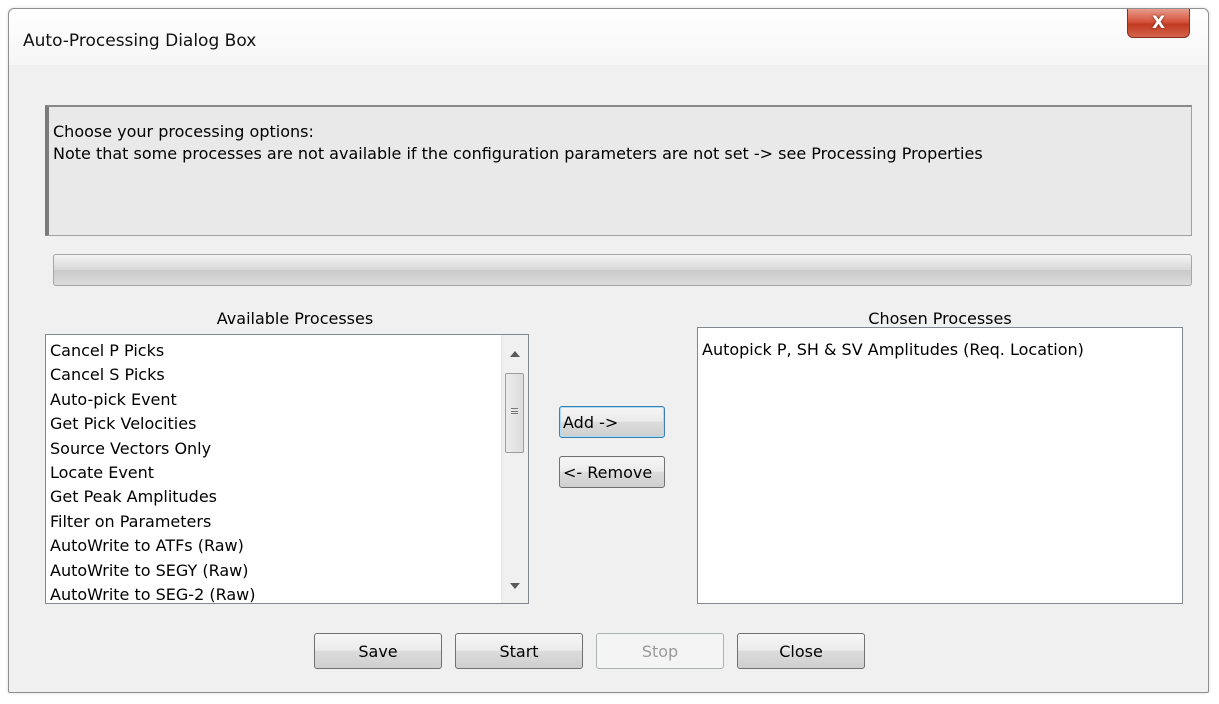 The height and width of the screenshot is (704, 1219). What do you see at coordinates (514, 469) in the screenshot?
I see `available-list-scrollbar` at bounding box center [514, 469].